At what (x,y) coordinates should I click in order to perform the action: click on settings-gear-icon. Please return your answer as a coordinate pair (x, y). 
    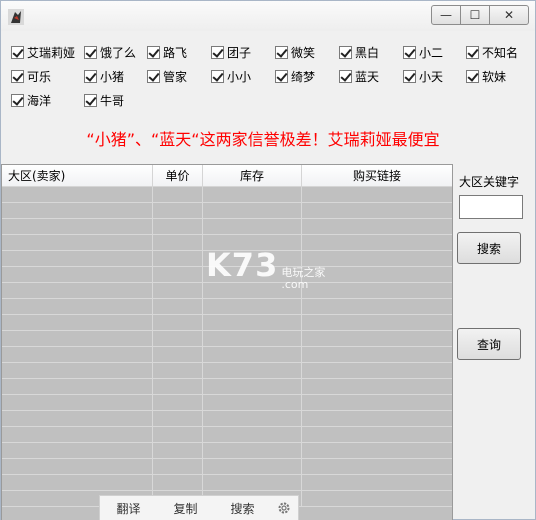
    Looking at the image, I should click on (284, 508).